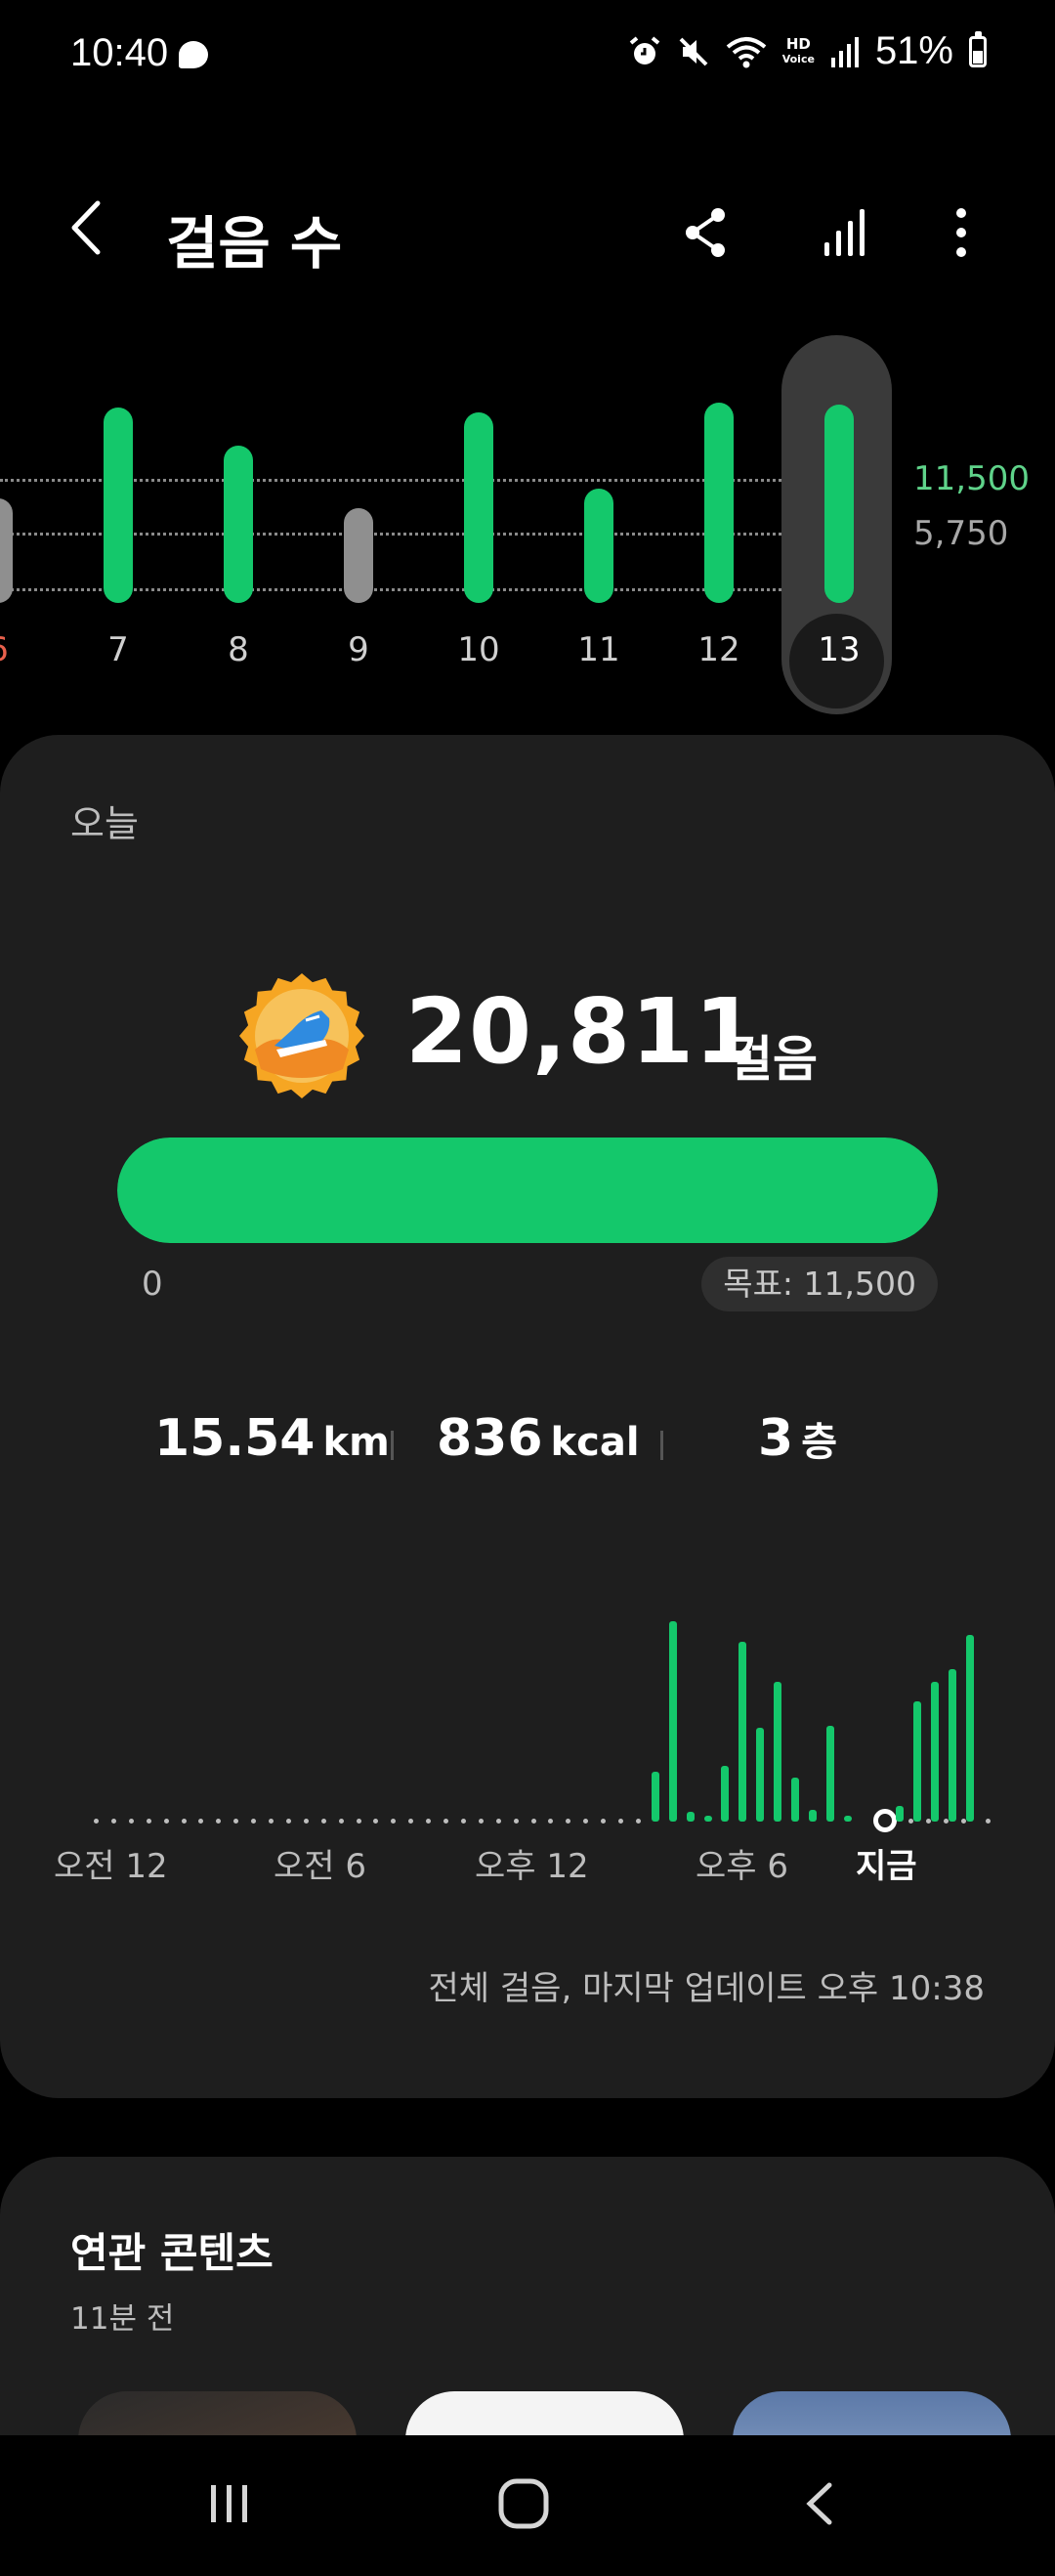 Image resolution: width=1055 pixels, height=2576 pixels. Describe the element at coordinates (978, 49) in the screenshot. I see `battery-icon` at that location.